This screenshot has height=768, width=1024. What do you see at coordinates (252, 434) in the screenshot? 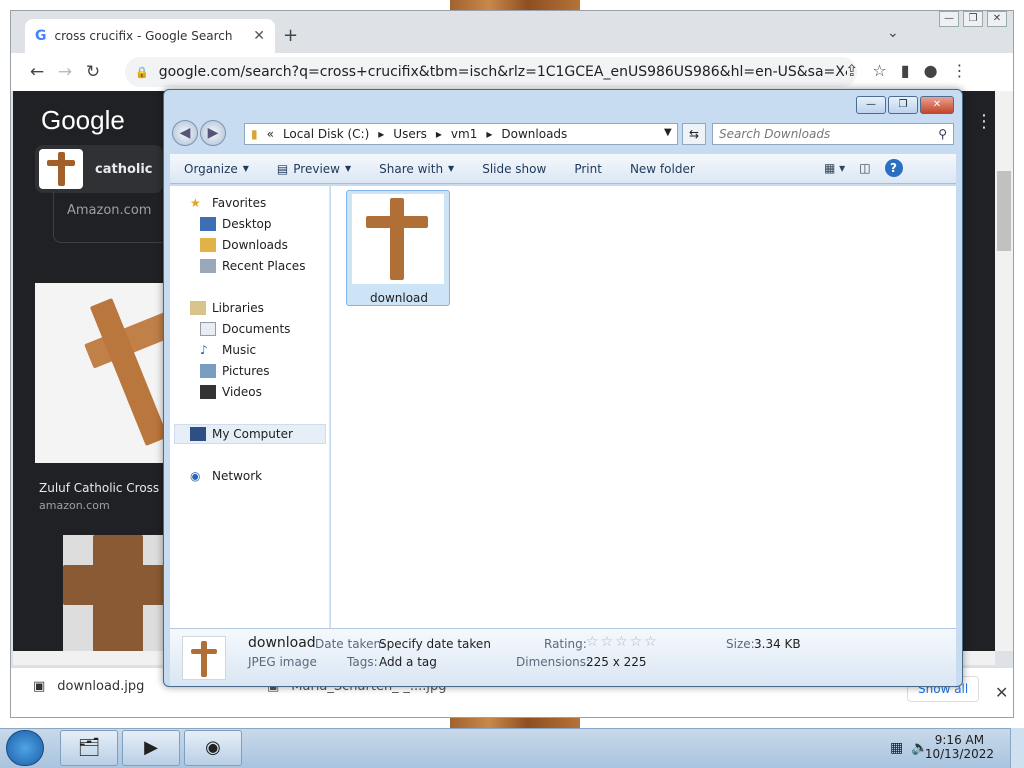
I see `nav-computer-label: My Computer` at bounding box center [252, 434].